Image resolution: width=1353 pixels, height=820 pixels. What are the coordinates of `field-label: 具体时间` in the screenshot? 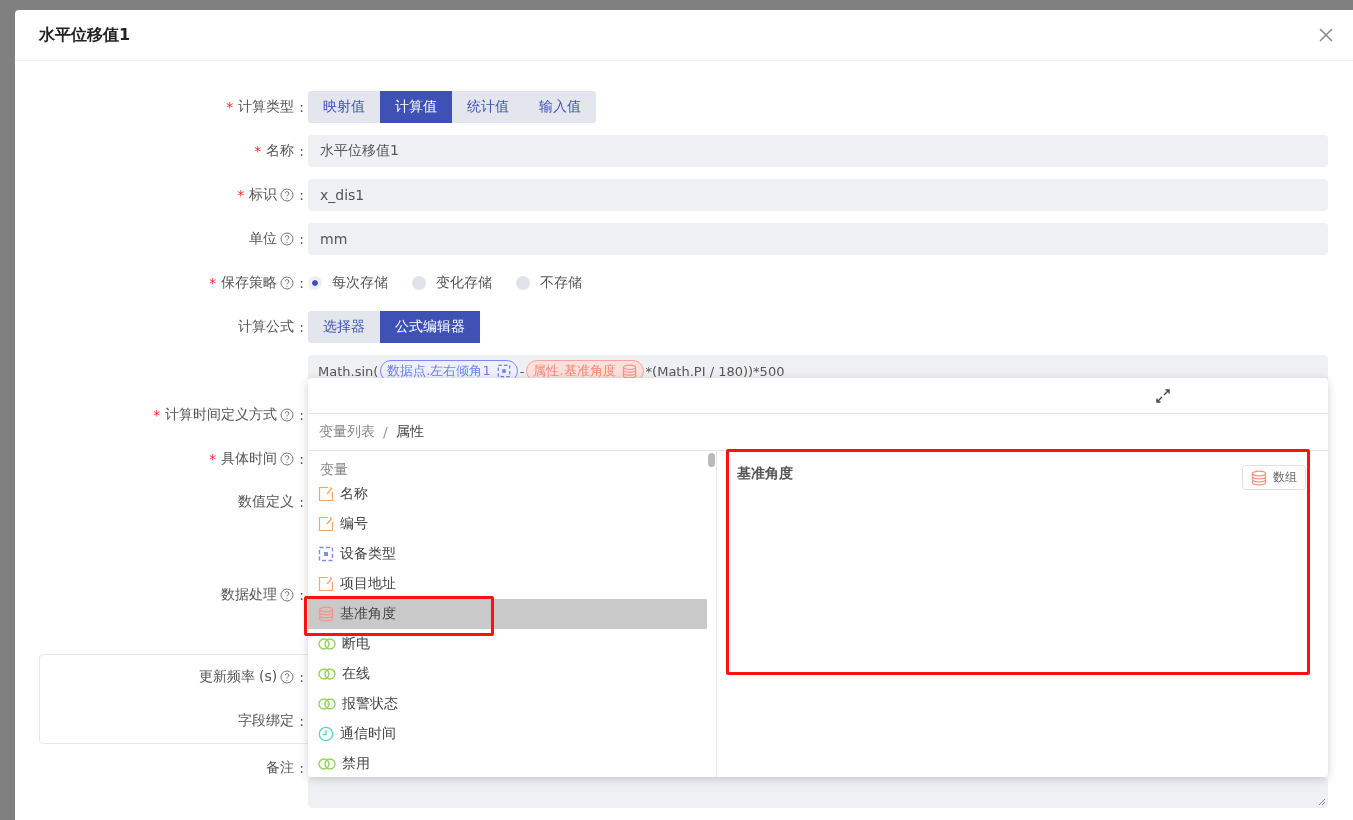 It's located at (249, 459).